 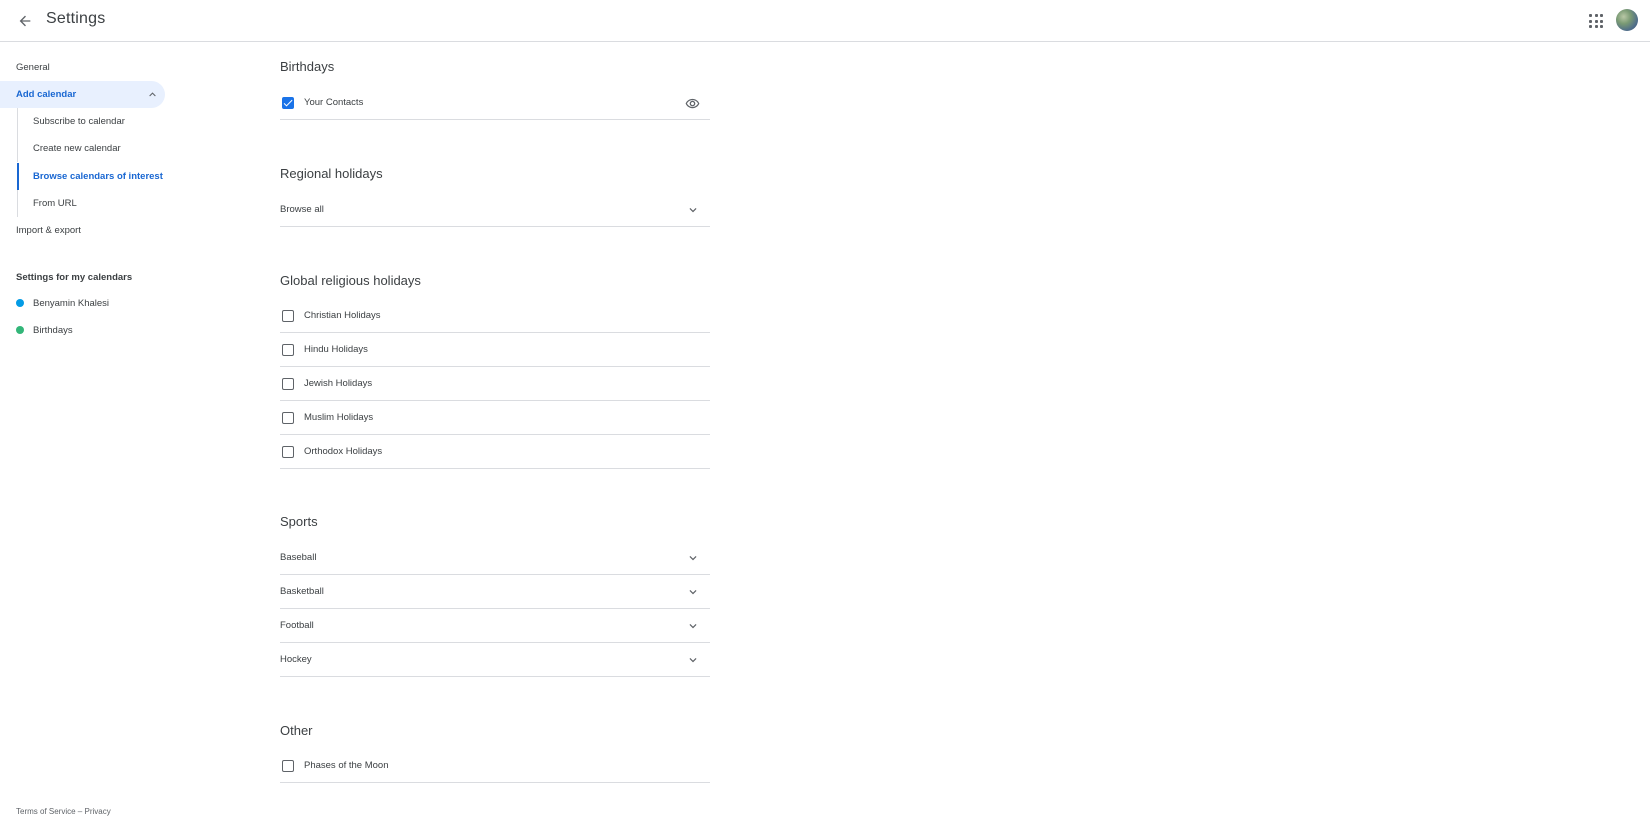 What do you see at coordinates (97, 811) in the screenshot?
I see `privacy-link: Privacy` at bounding box center [97, 811].